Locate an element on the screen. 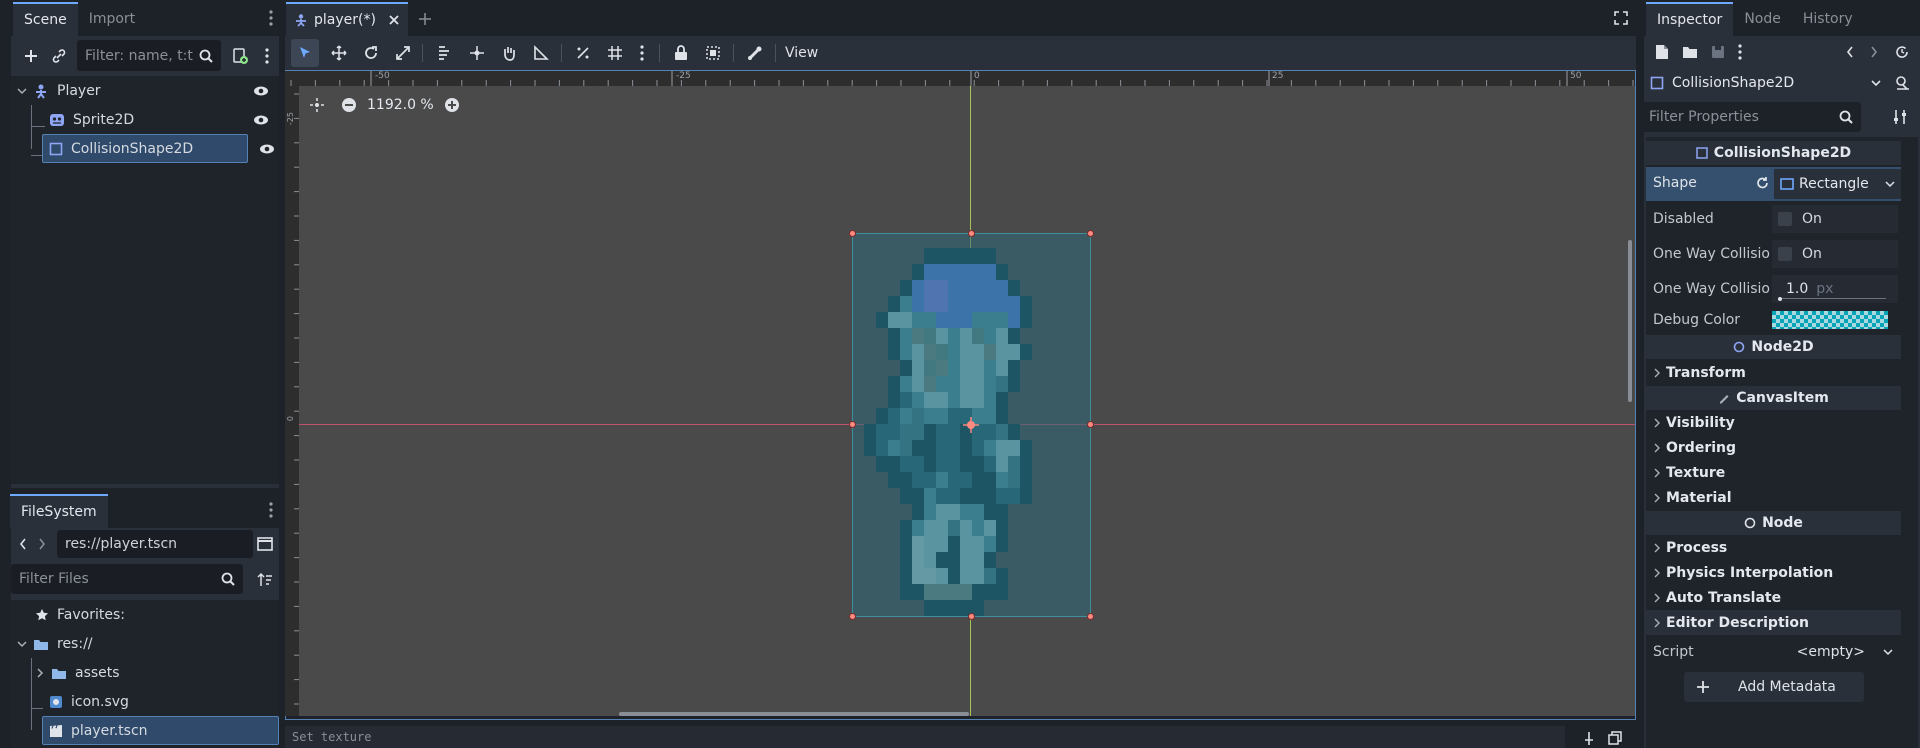 This screenshot has height=748, width=1920. scale-mode-icon is located at coordinates (403, 53).